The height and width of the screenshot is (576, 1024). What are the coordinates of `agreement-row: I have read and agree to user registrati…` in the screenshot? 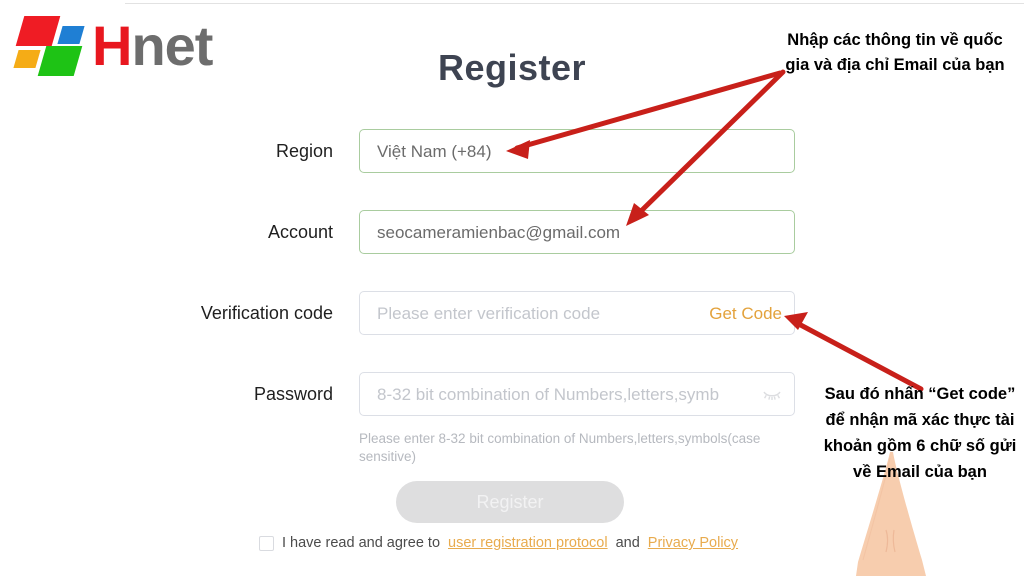 It's located at (498, 543).